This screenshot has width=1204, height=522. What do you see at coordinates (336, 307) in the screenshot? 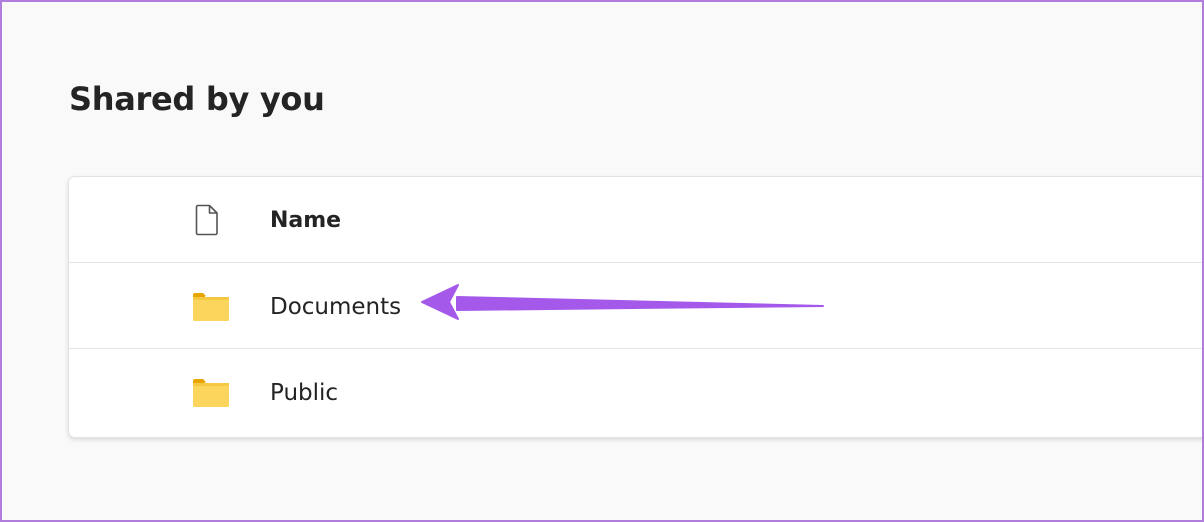
I see `list-item-label: Documents` at bounding box center [336, 307].